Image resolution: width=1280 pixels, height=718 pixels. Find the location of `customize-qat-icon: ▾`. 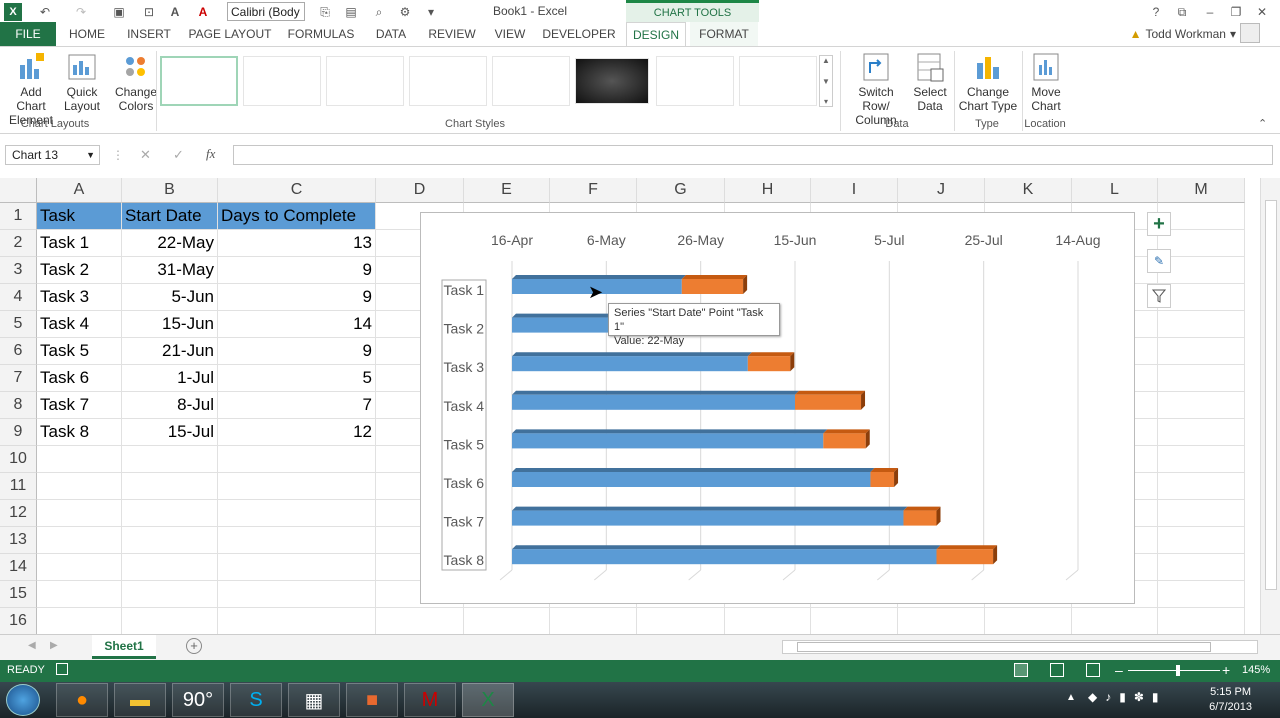

customize-qat-icon: ▾ is located at coordinates (431, 12).